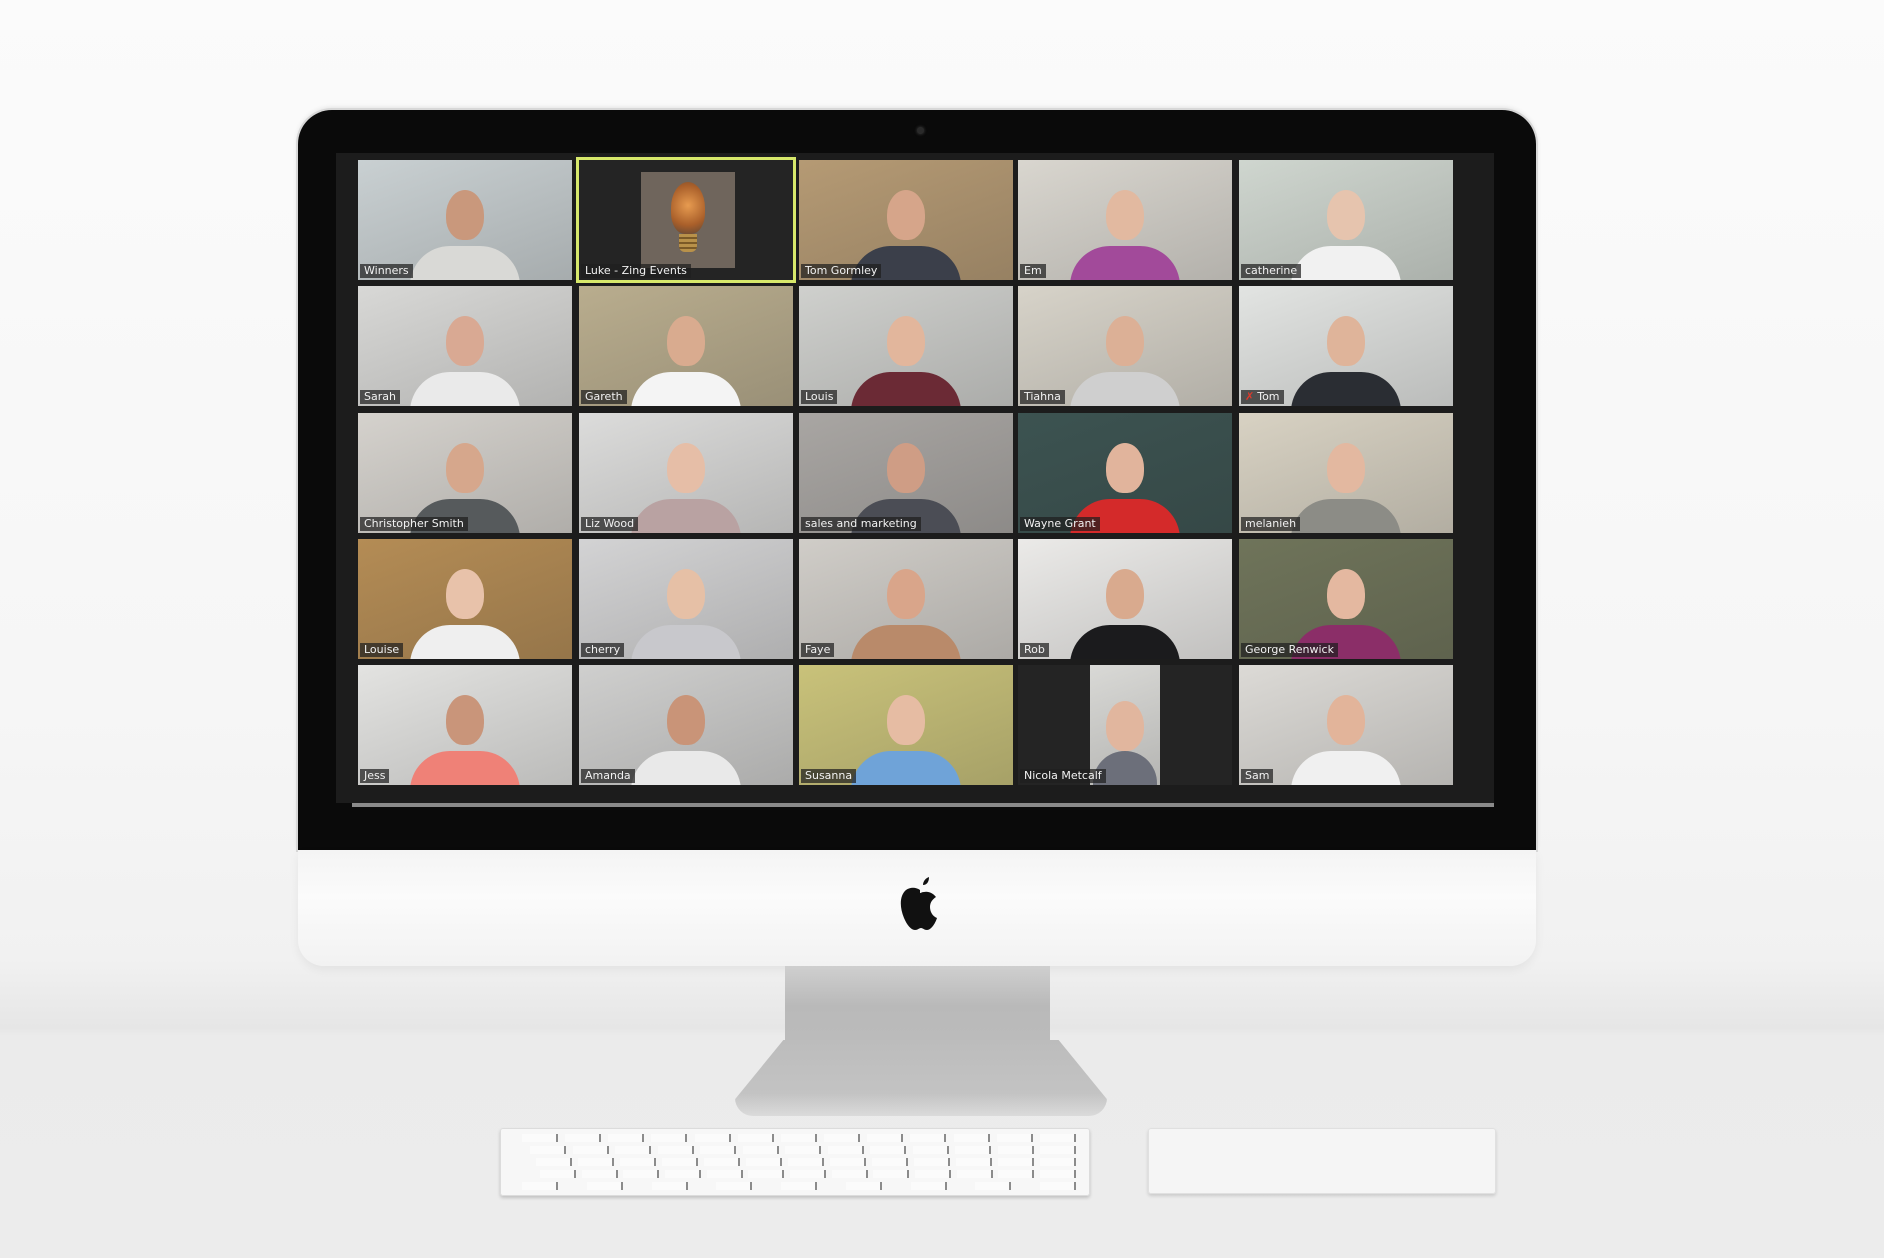 The image size is (1884, 1258). Describe the element at coordinates (829, 776) in the screenshot. I see `participant-name-label: Susanna` at that location.